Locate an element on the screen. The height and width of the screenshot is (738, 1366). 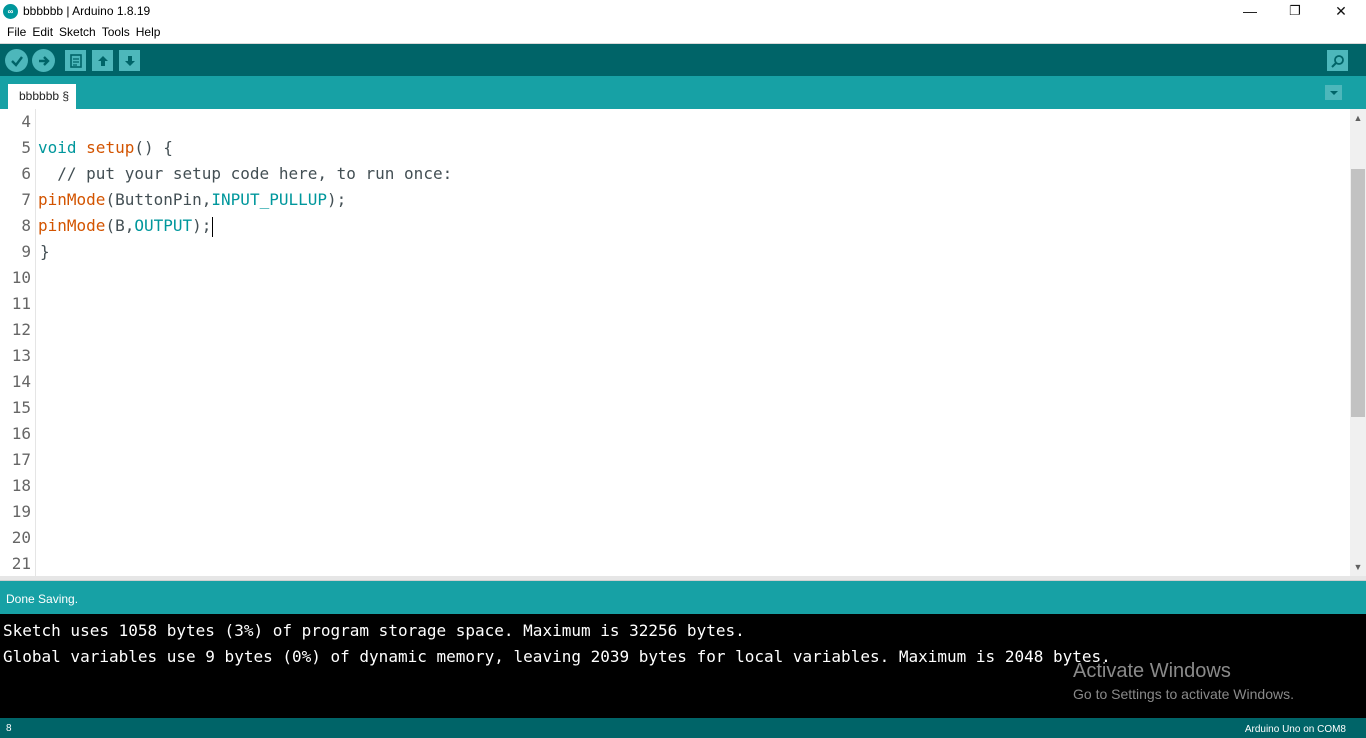
tab-bar: bbbbbb § is located at coordinates (683, 92).